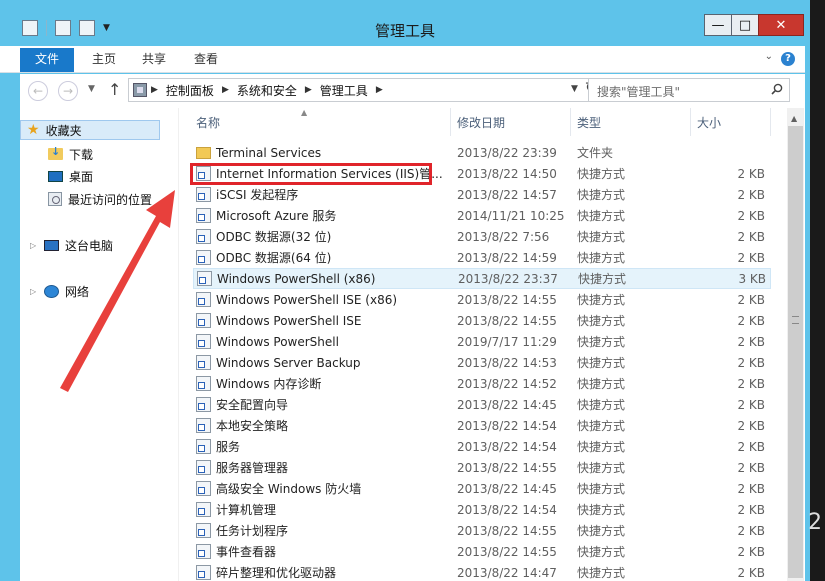 This screenshot has height=581, width=825. I want to click on table-row: 服务 2013/8/22 14:54 快捷方式 2 KB, so click(482, 446).